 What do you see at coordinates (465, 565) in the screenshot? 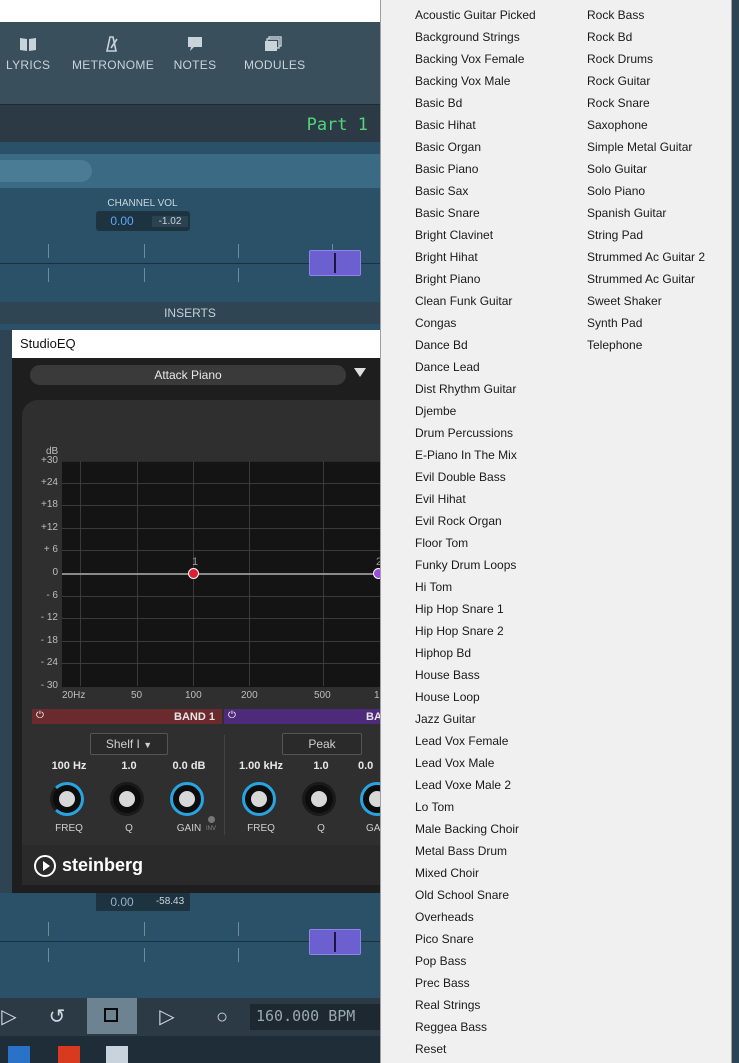
I see `menu-item: Funky Drum Loops` at bounding box center [465, 565].